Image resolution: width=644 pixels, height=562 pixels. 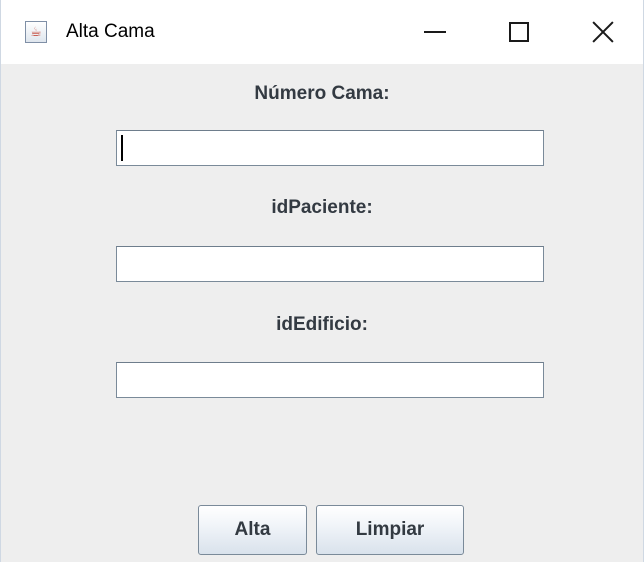 I want to click on alta-button: Alta, so click(x=252, y=530).